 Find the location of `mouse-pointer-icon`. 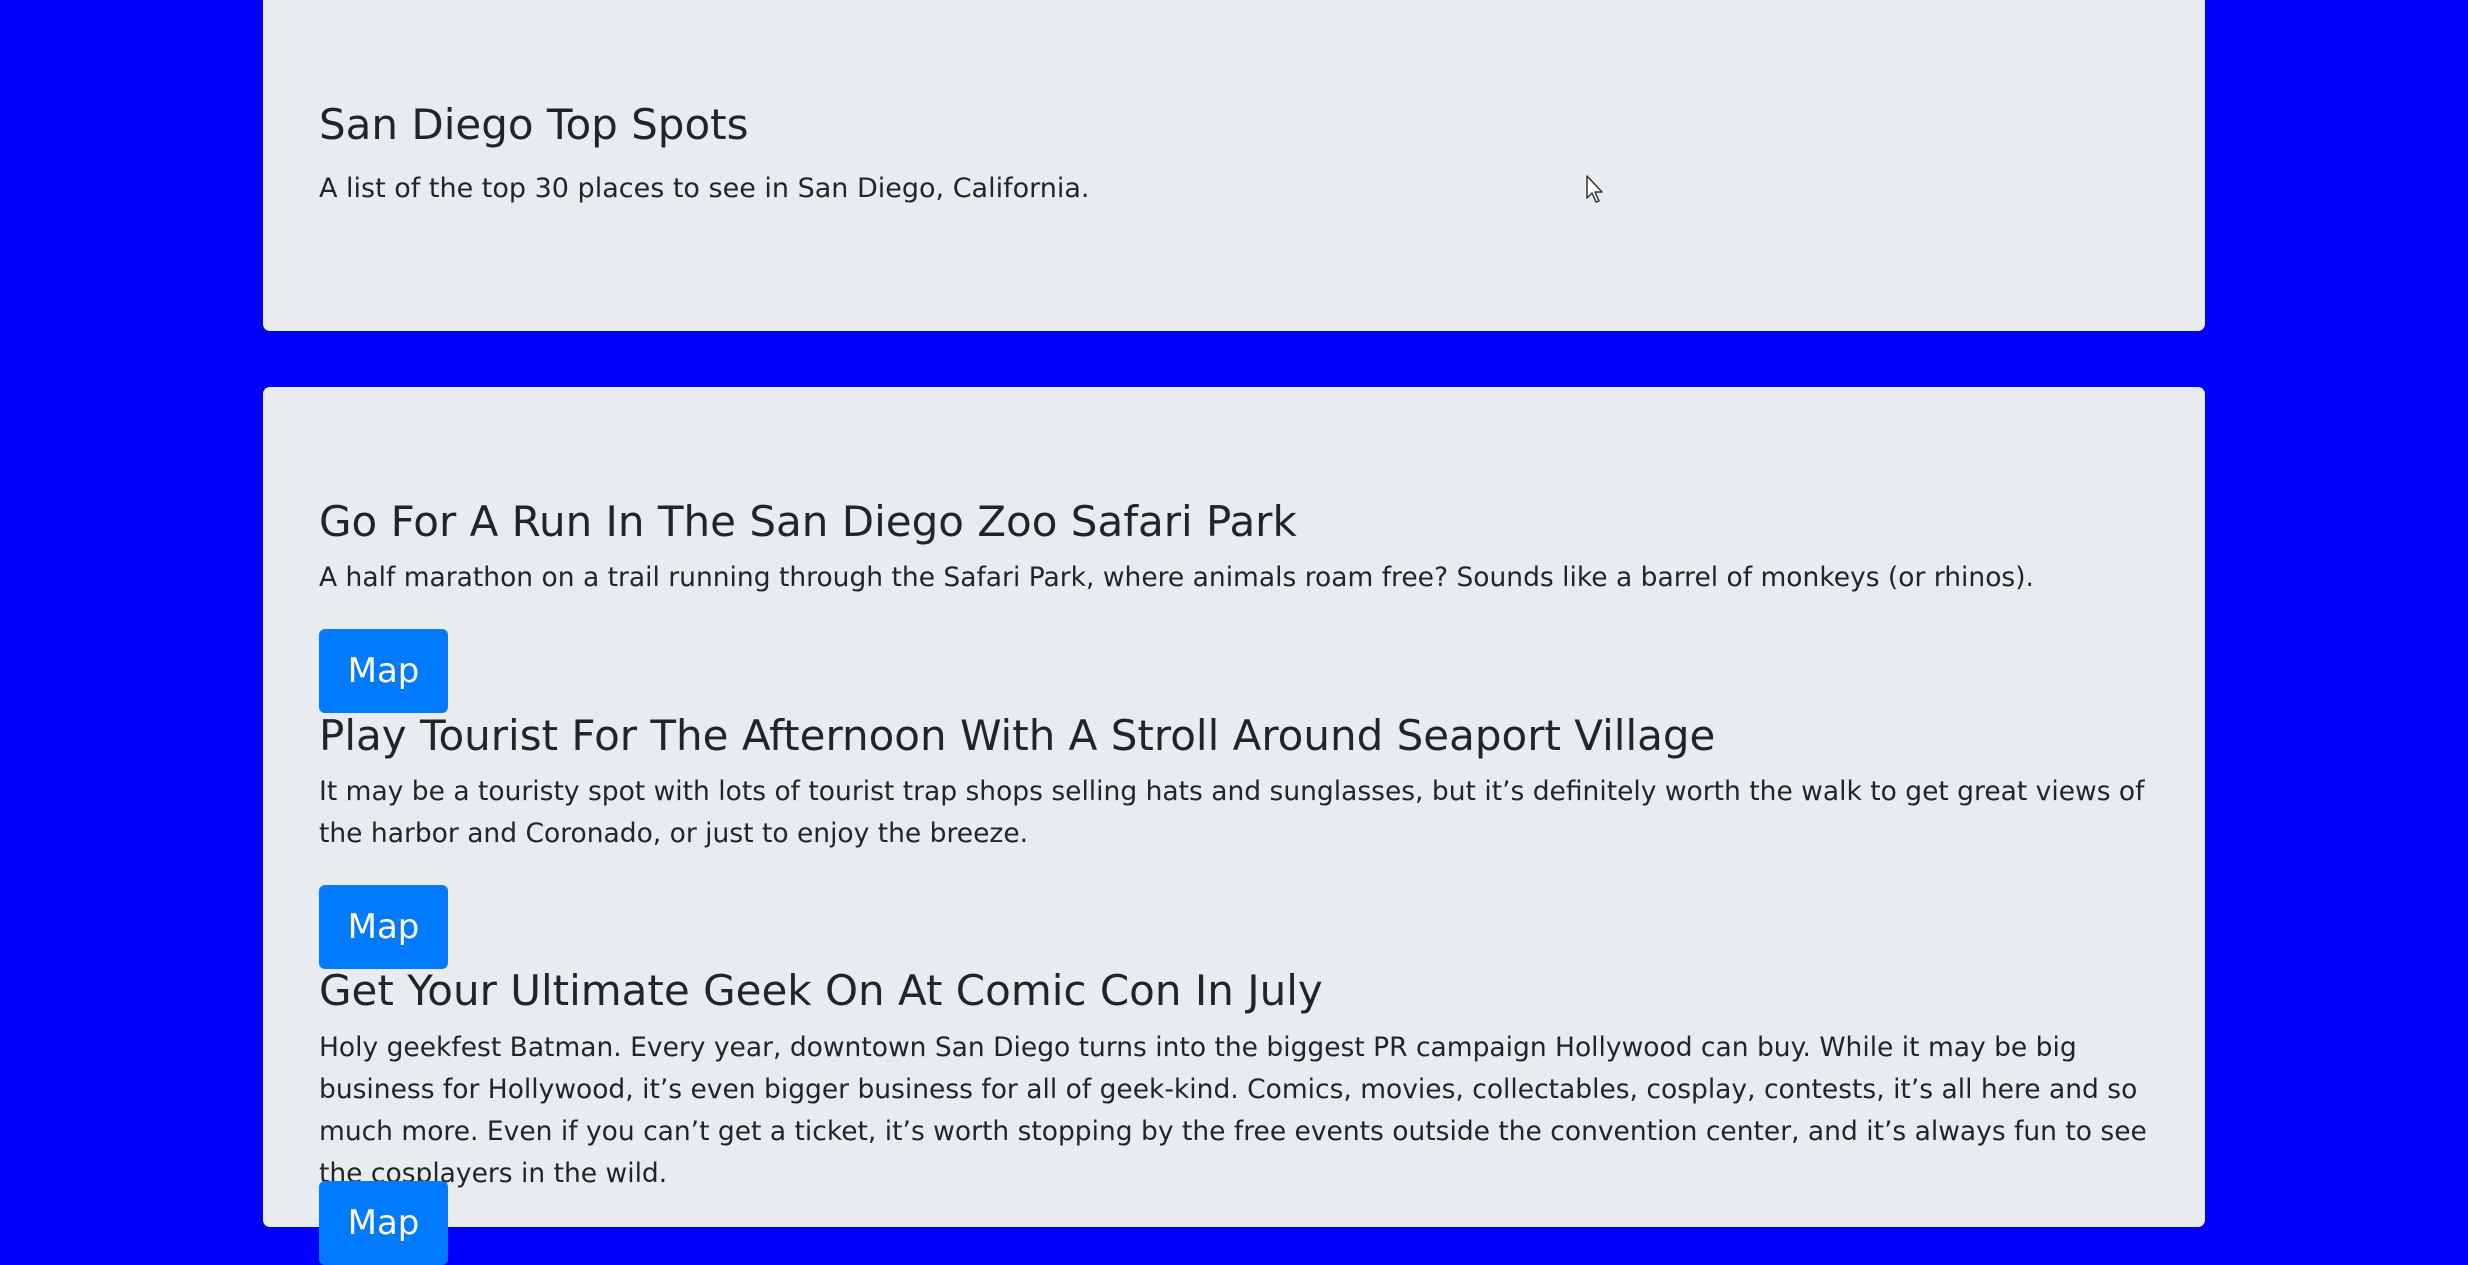

mouse-pointer-icon is located at coordinates (1594, 189).